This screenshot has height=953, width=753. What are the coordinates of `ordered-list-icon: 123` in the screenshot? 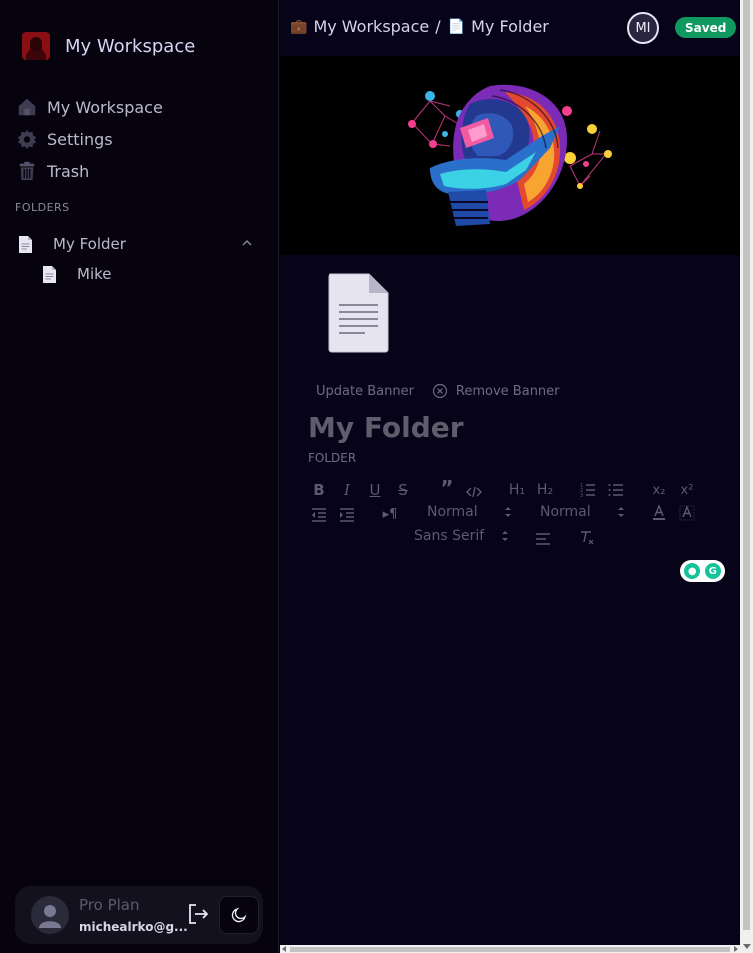 It's located at (588, 490).